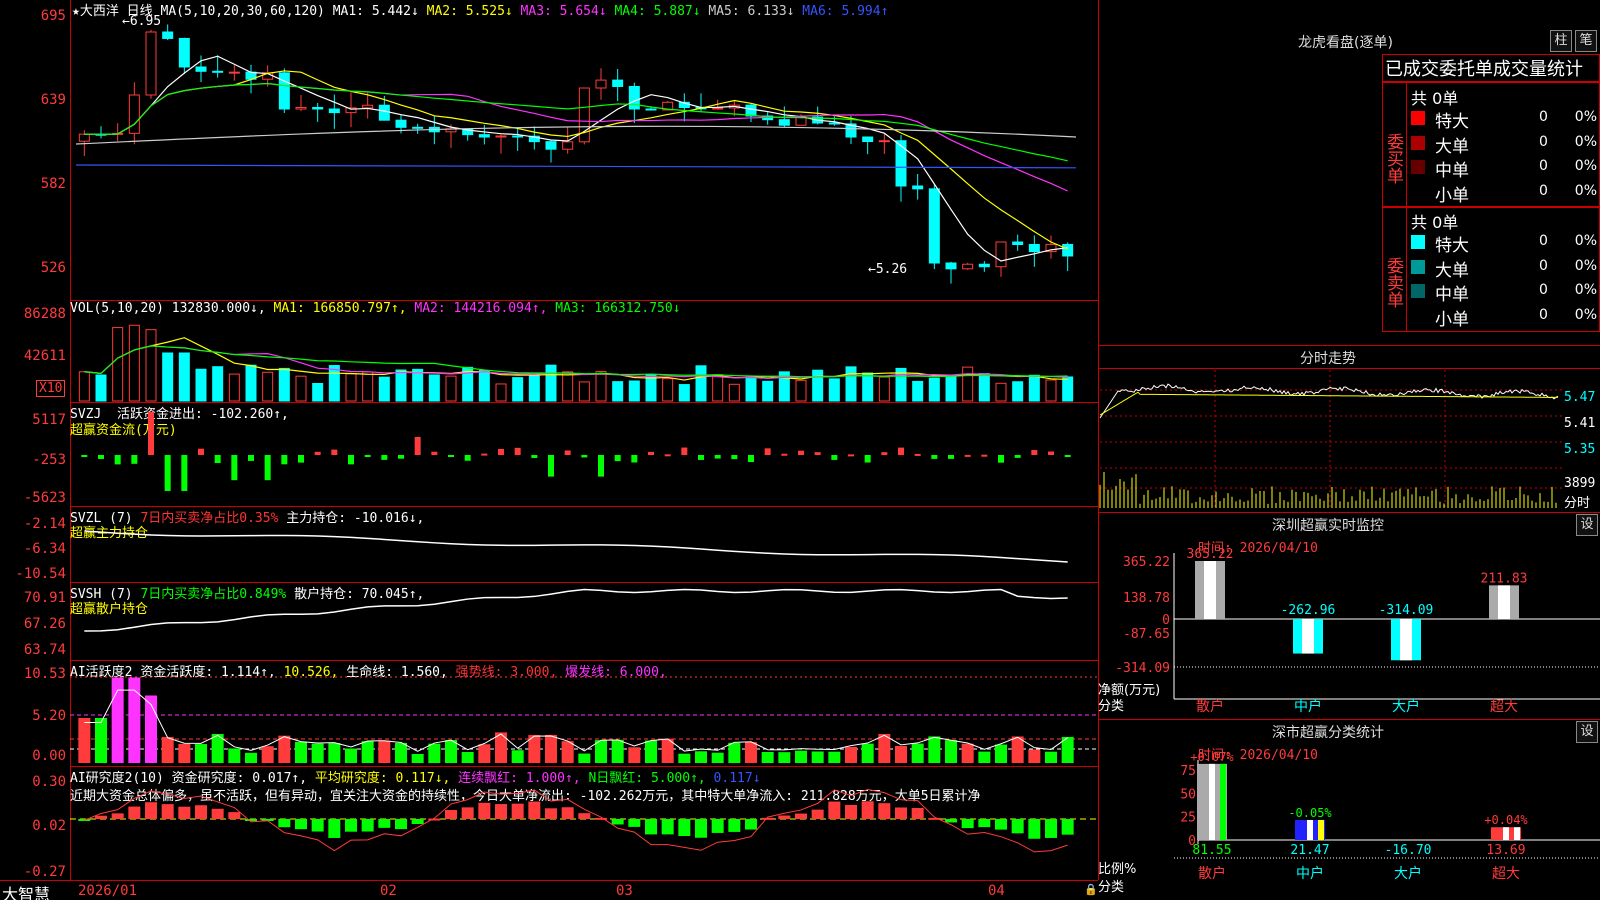 The image size is (1600, 900). I want to click on order-row-4: 小单 0 0%, so click(1505, 193).